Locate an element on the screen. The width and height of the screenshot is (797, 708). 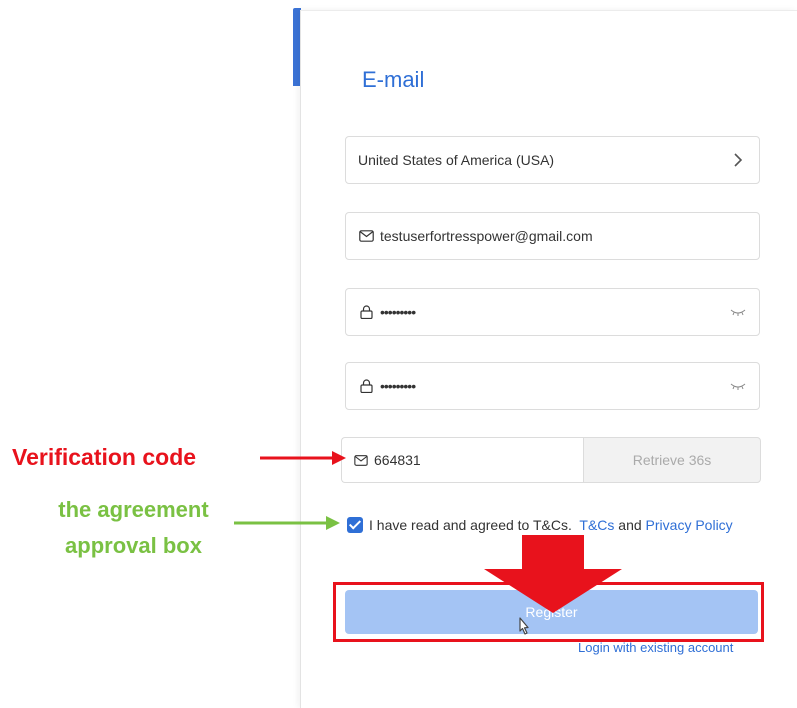
confirm-password-value: ••••••••• is located at coordinates (398, 386).